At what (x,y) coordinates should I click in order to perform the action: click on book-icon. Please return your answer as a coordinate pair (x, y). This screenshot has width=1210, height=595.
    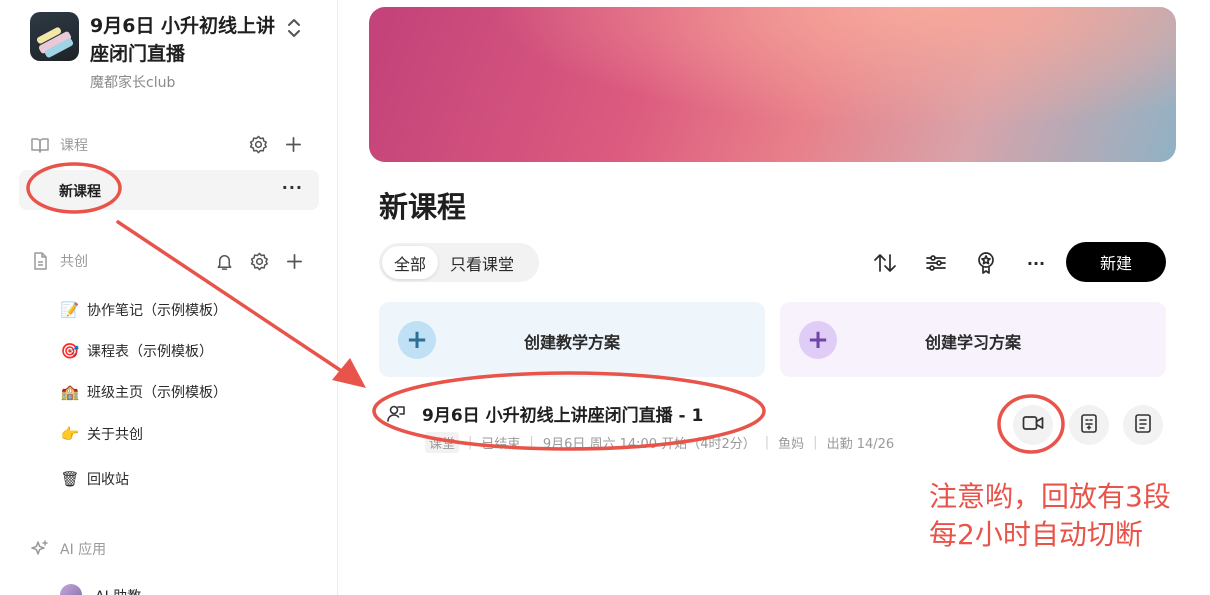
    Looking at the image, I should click on (40, 145).